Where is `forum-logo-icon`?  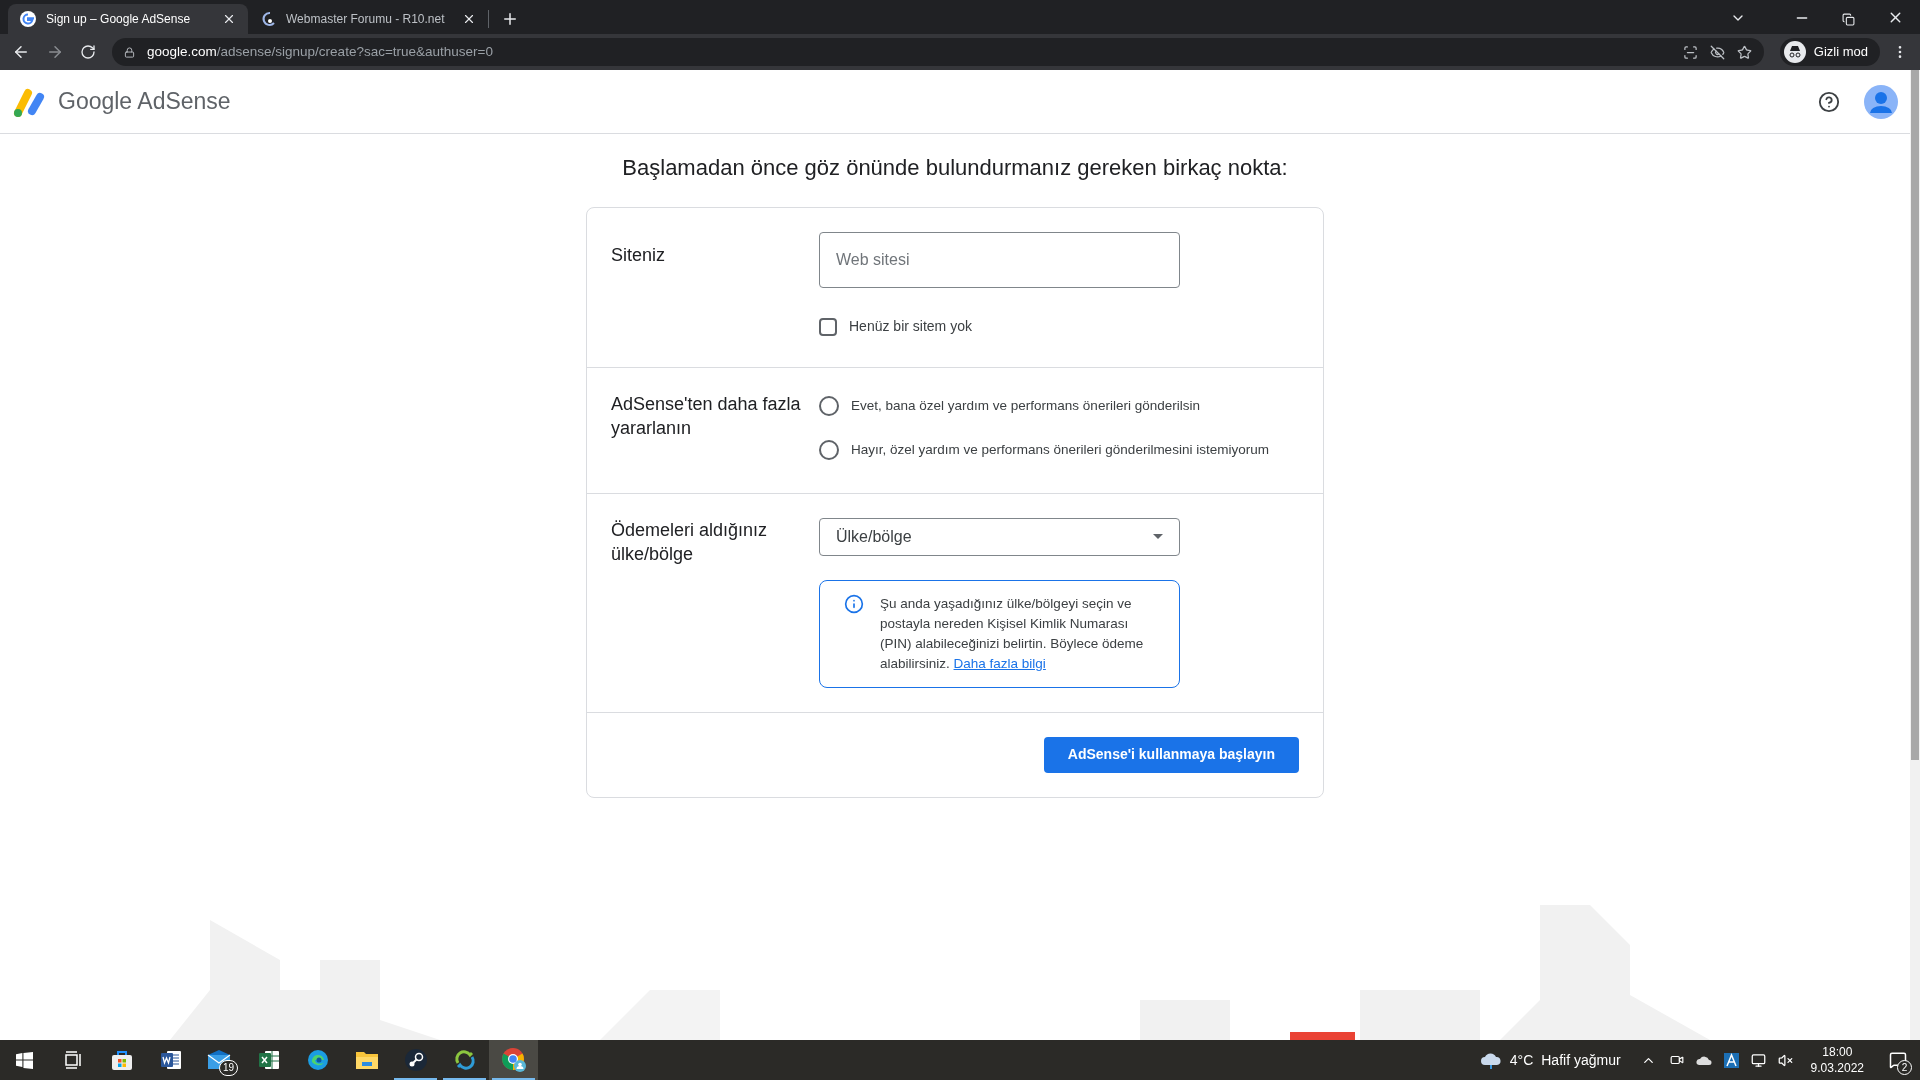
forum-logo-icon is located at coordinates (268, 19).